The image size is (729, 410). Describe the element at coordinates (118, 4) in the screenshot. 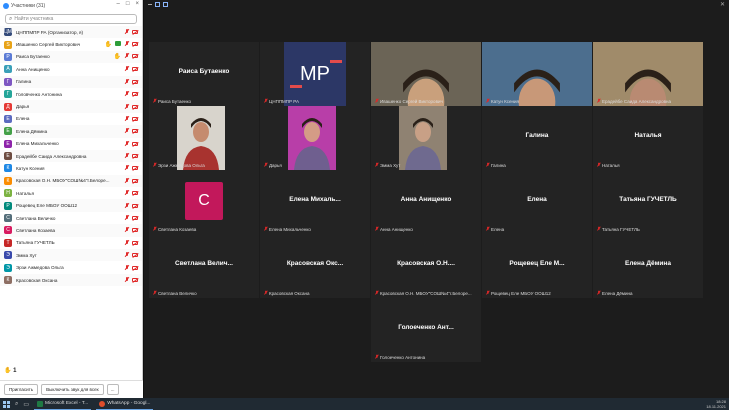

I see `minimize-icon: –` at that location.